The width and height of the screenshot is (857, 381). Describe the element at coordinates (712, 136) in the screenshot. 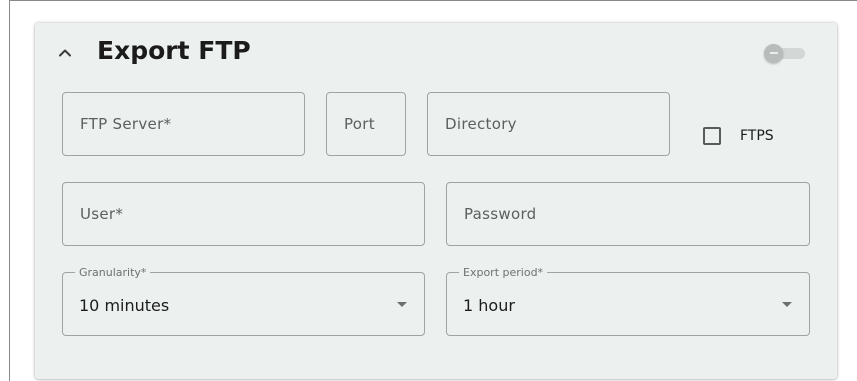

I see `ftps-checkbox` at that location.